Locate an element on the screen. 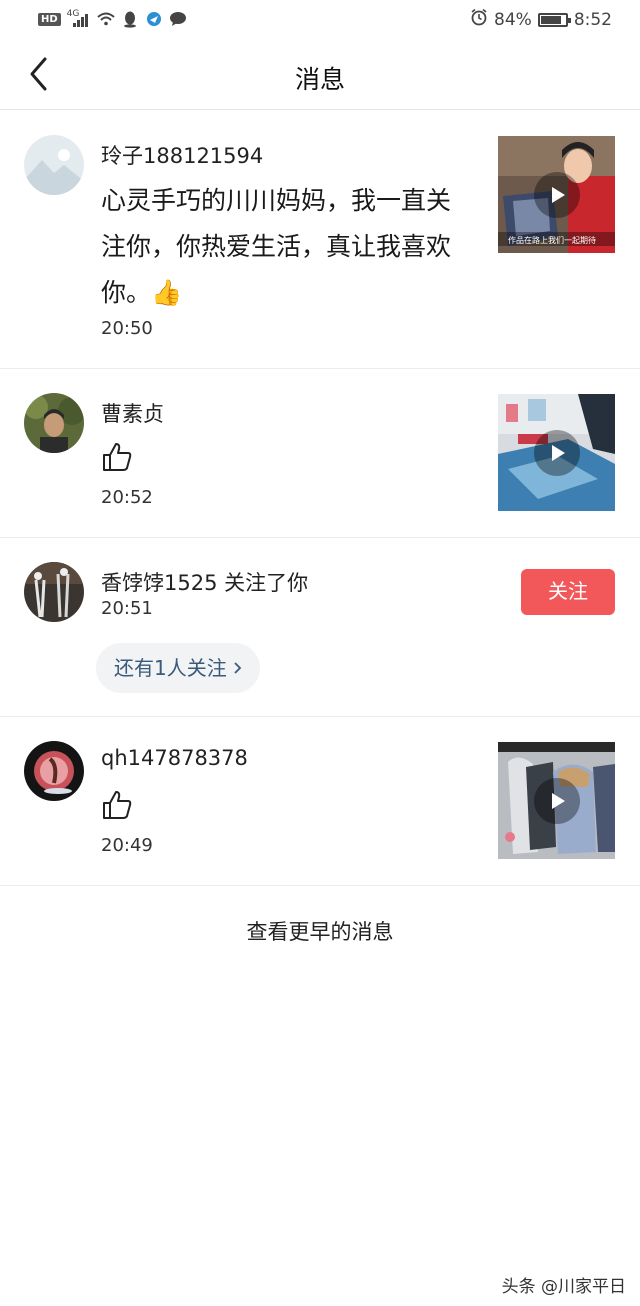  follow-text: 香饽饽1525 关注了你 is located at coordinates (204, 582).